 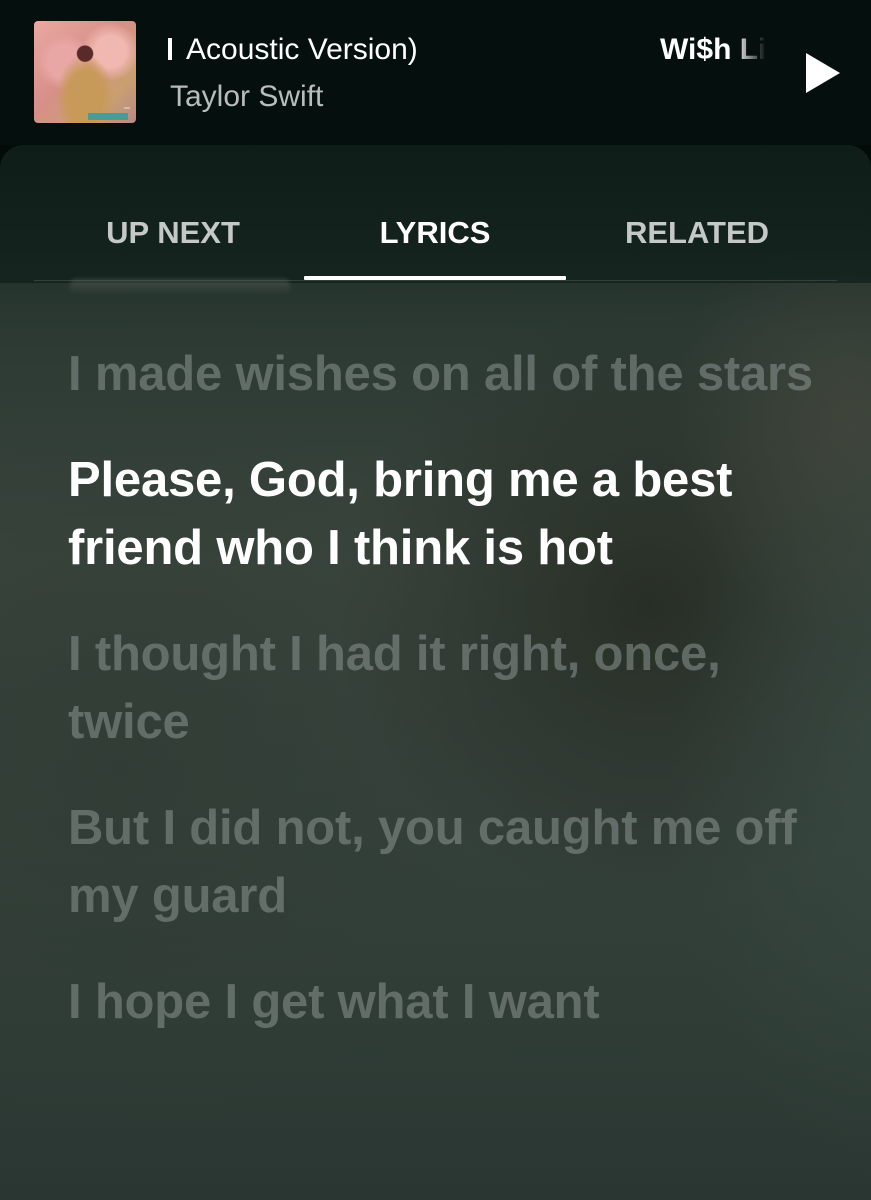 I want to click on lyric-line: I made wishes on all of the stars, so click(x=448, y=374).